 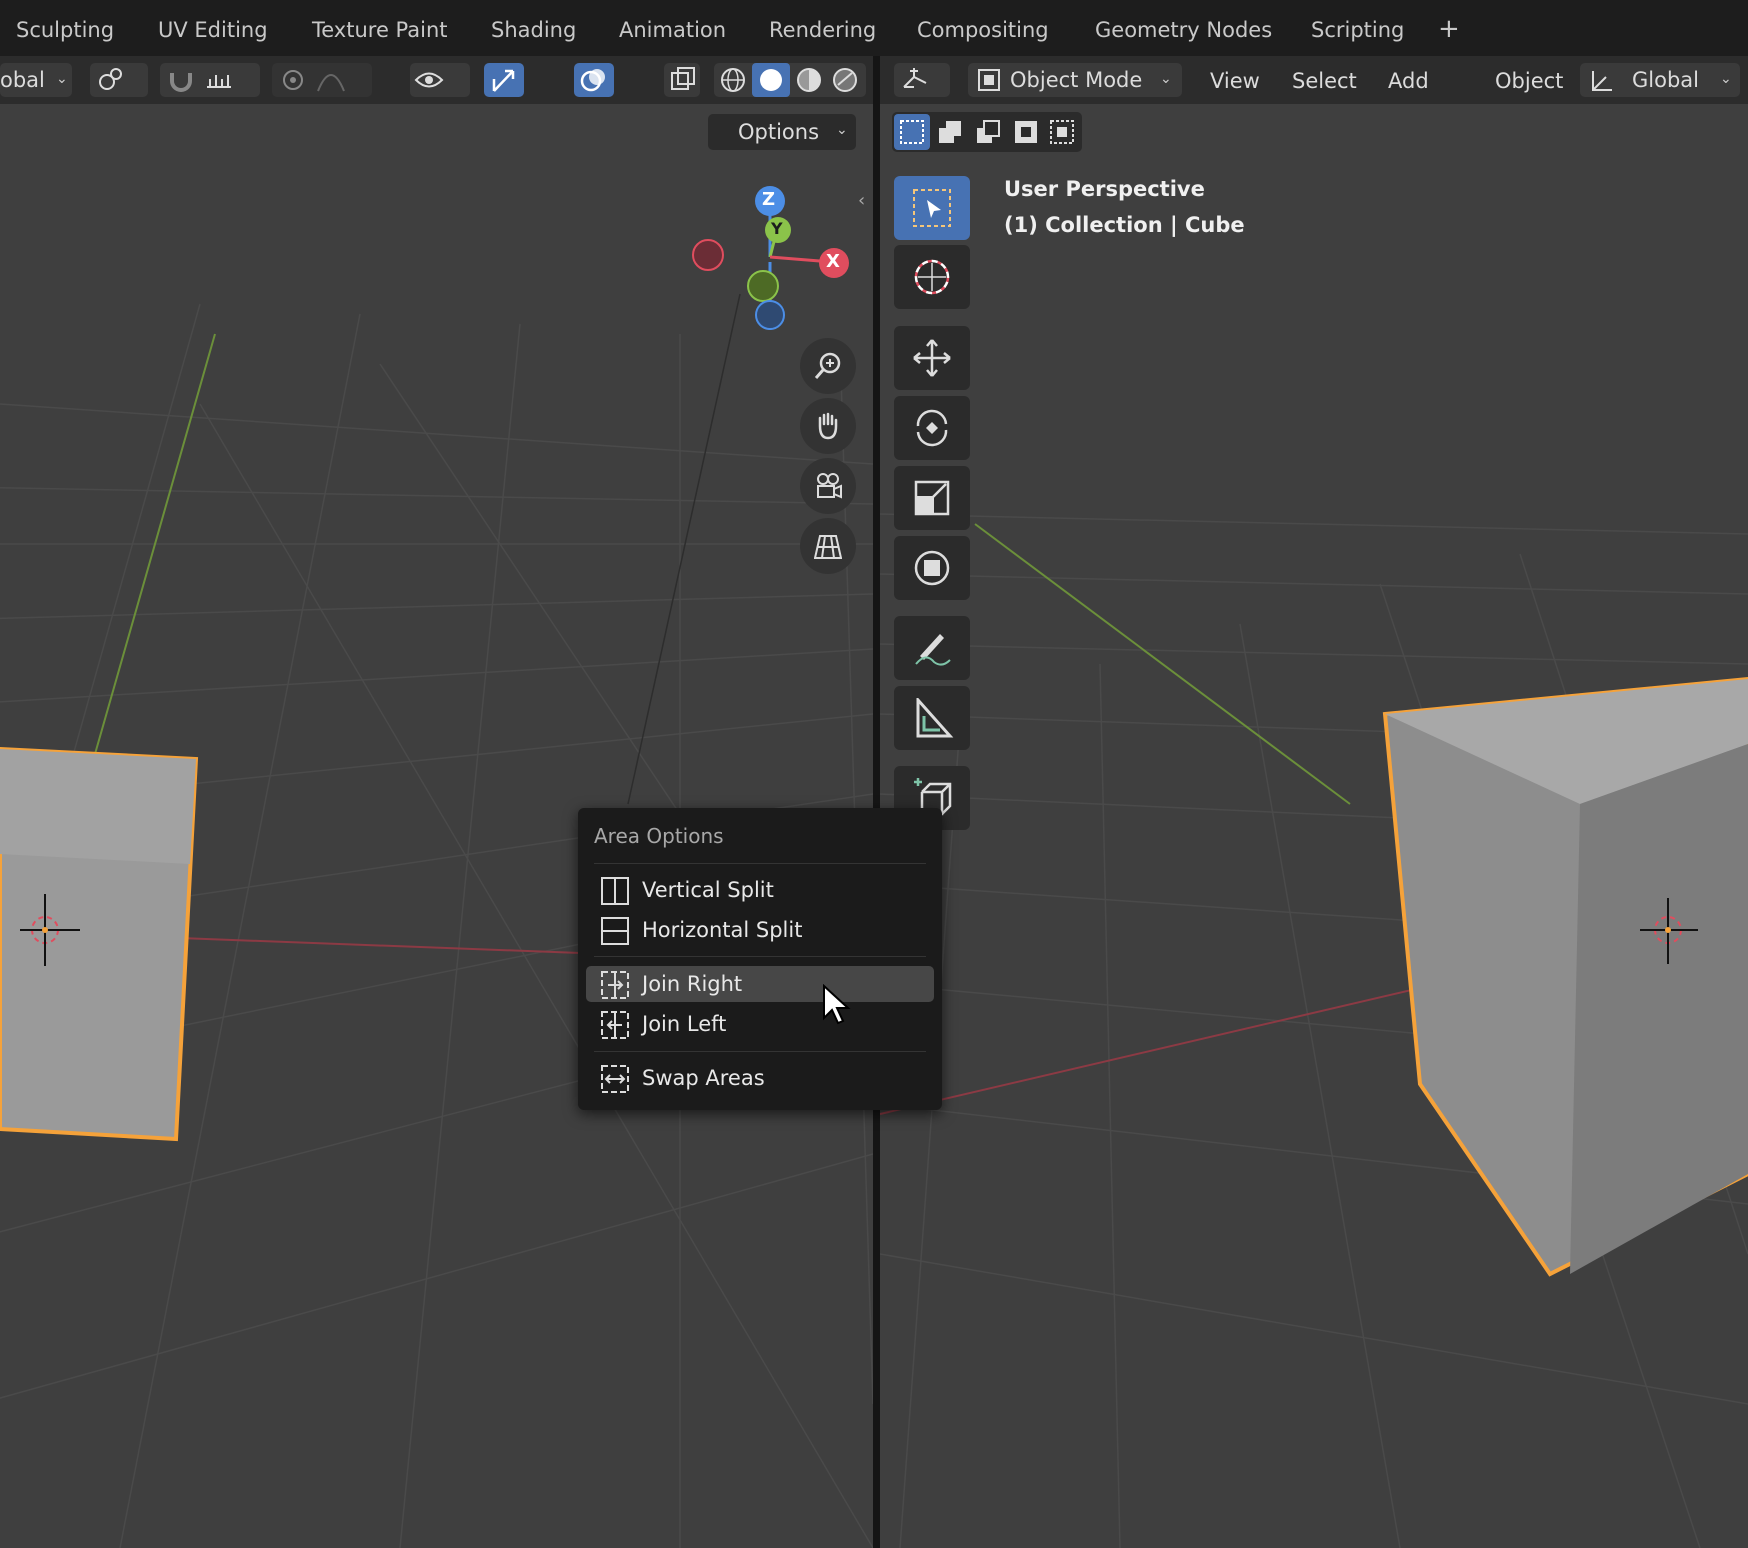 What do you see at coordinates (219, 81) in the screenshot?
I see `snap-increment-icon` at bounding box center [219, 81].